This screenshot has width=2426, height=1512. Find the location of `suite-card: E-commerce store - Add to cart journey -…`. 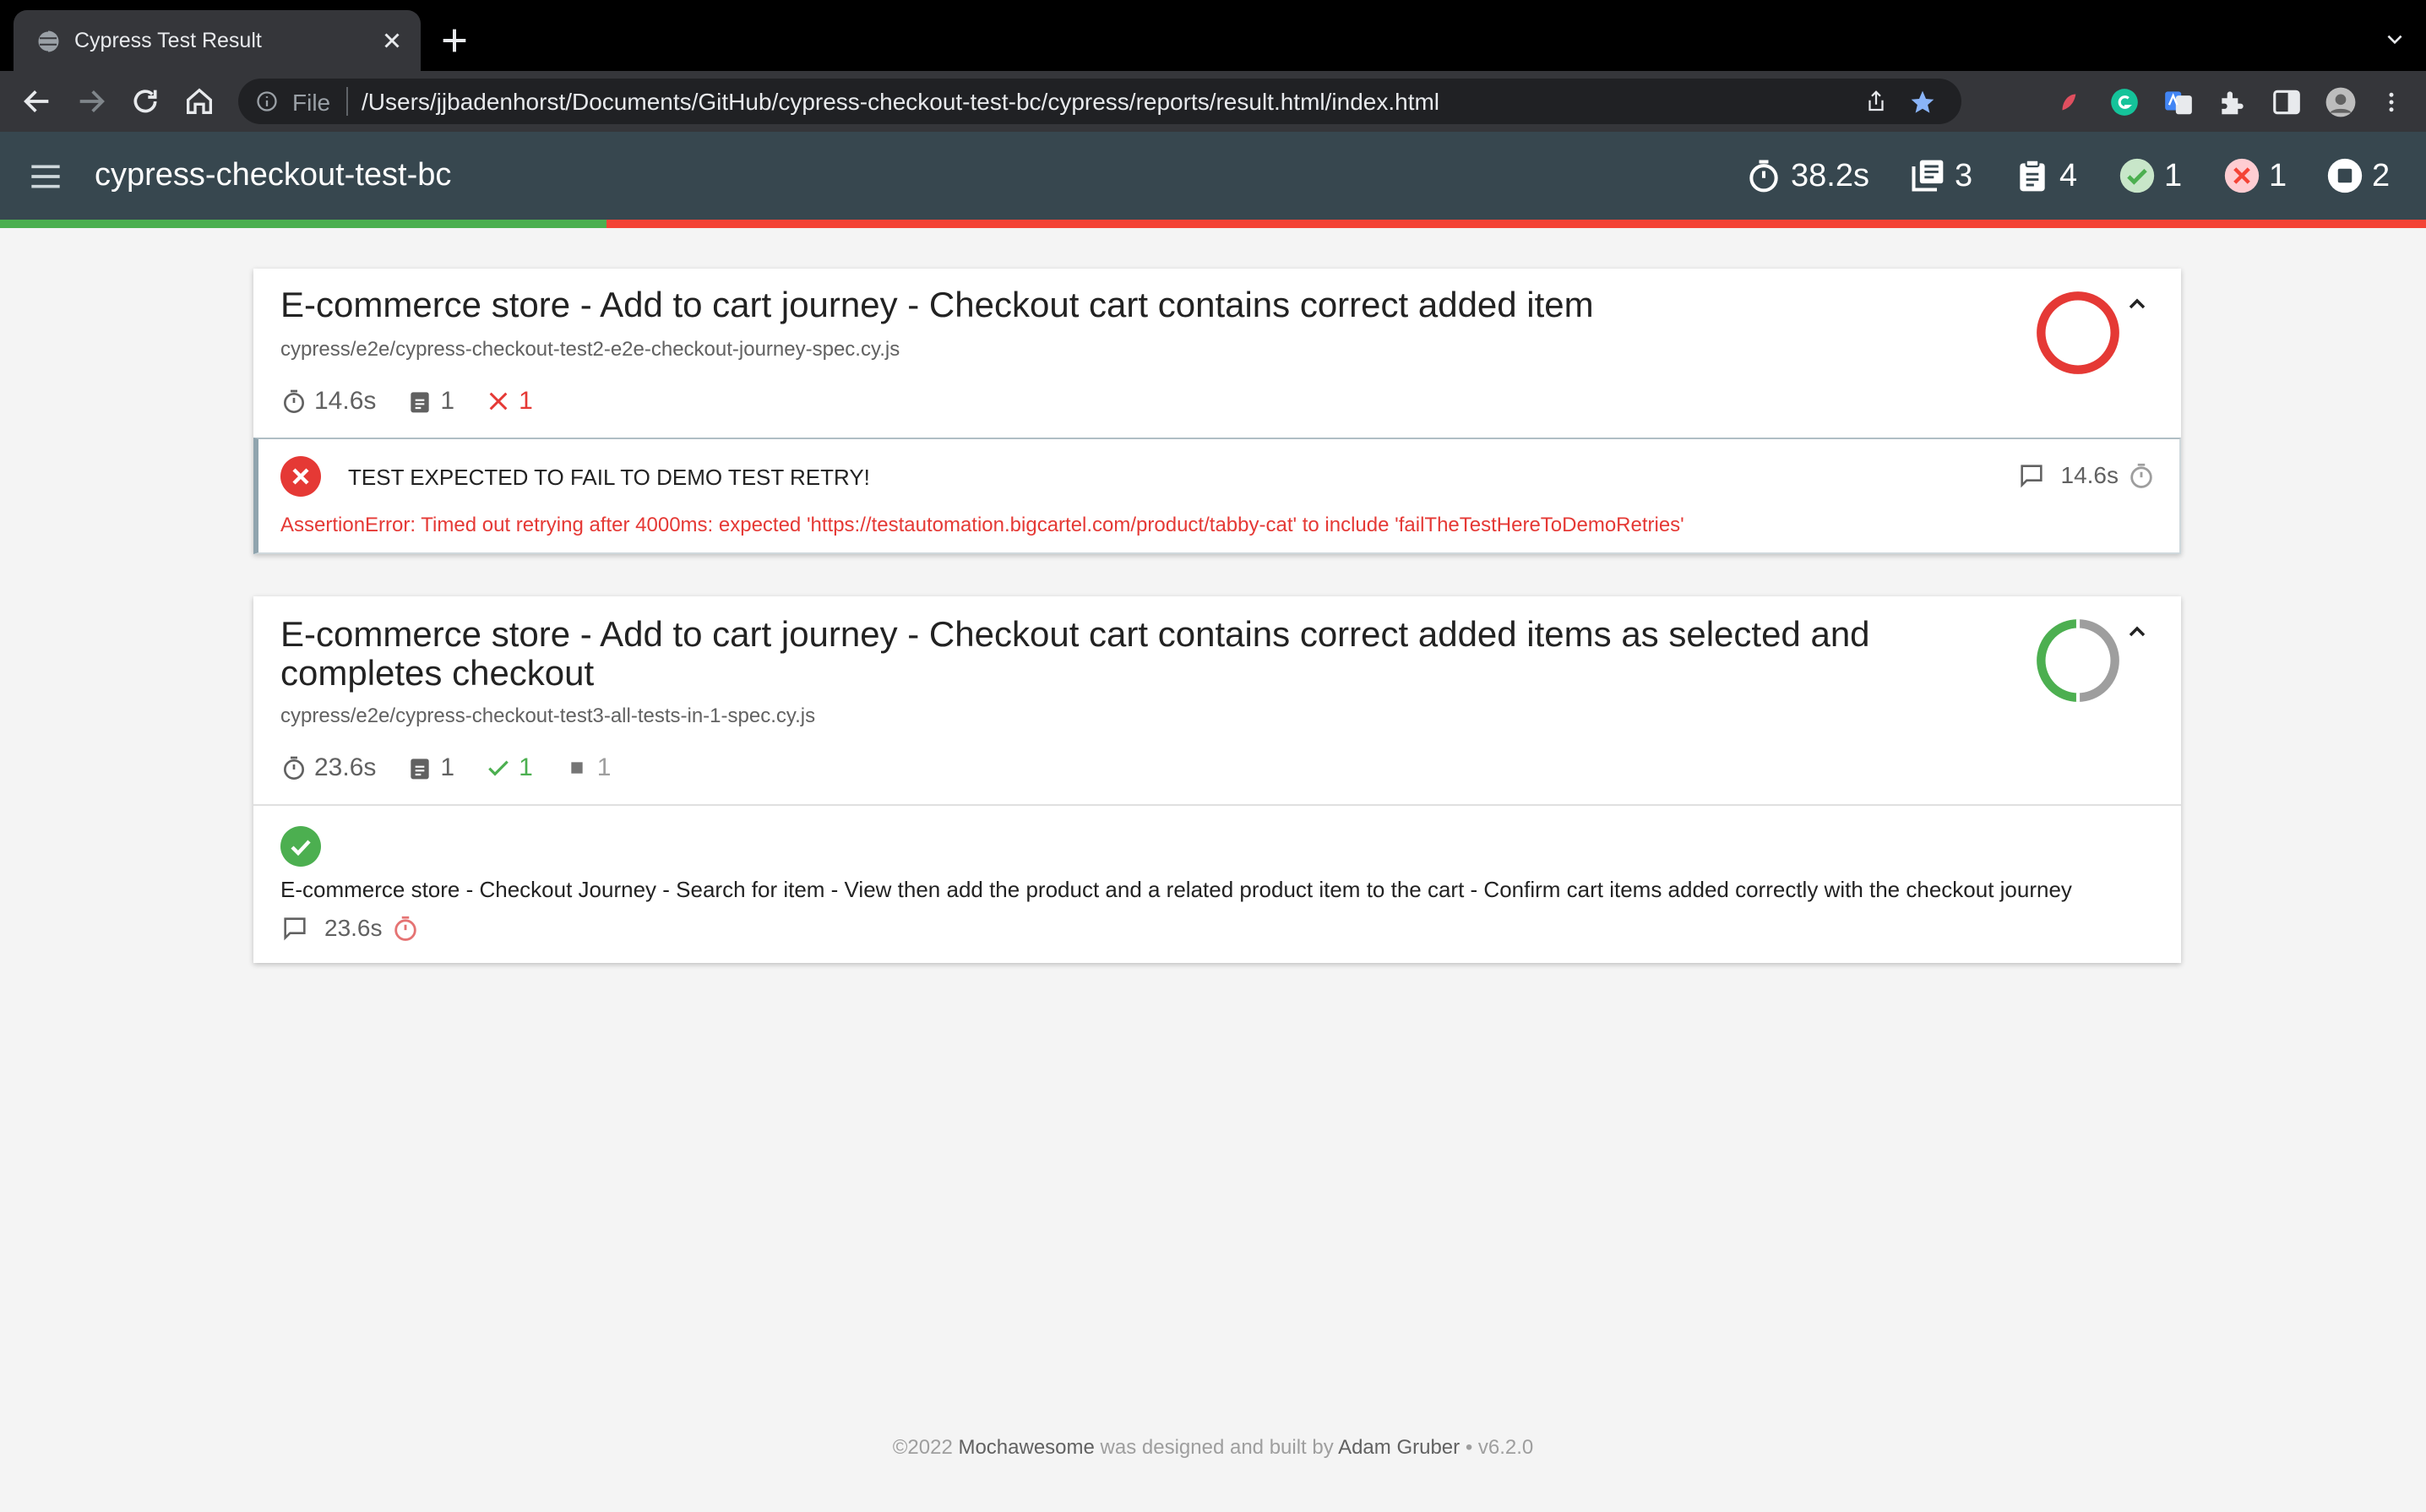

suite-card: E-commerce store - Add to cart journey -… is located at coordinates (1217, 411).